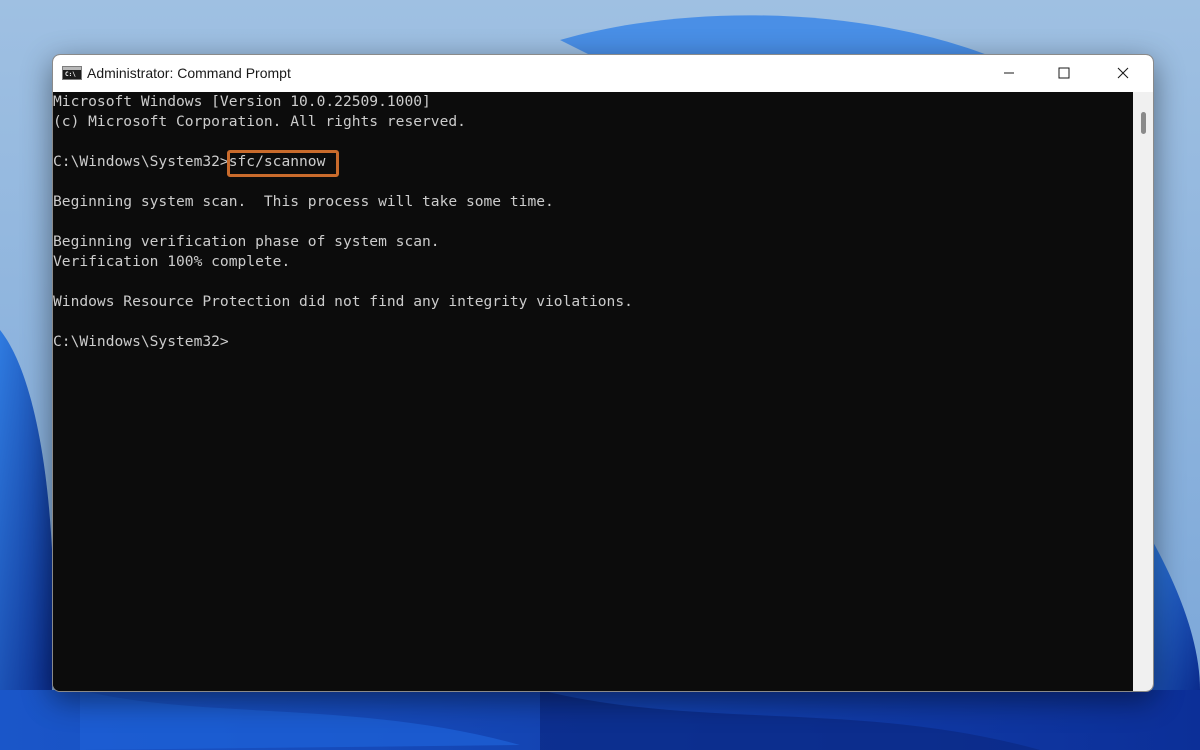 The width and height of the screenshot is (1200, 750). I want to click on scrollbar-thumb, so click(1143, 123).